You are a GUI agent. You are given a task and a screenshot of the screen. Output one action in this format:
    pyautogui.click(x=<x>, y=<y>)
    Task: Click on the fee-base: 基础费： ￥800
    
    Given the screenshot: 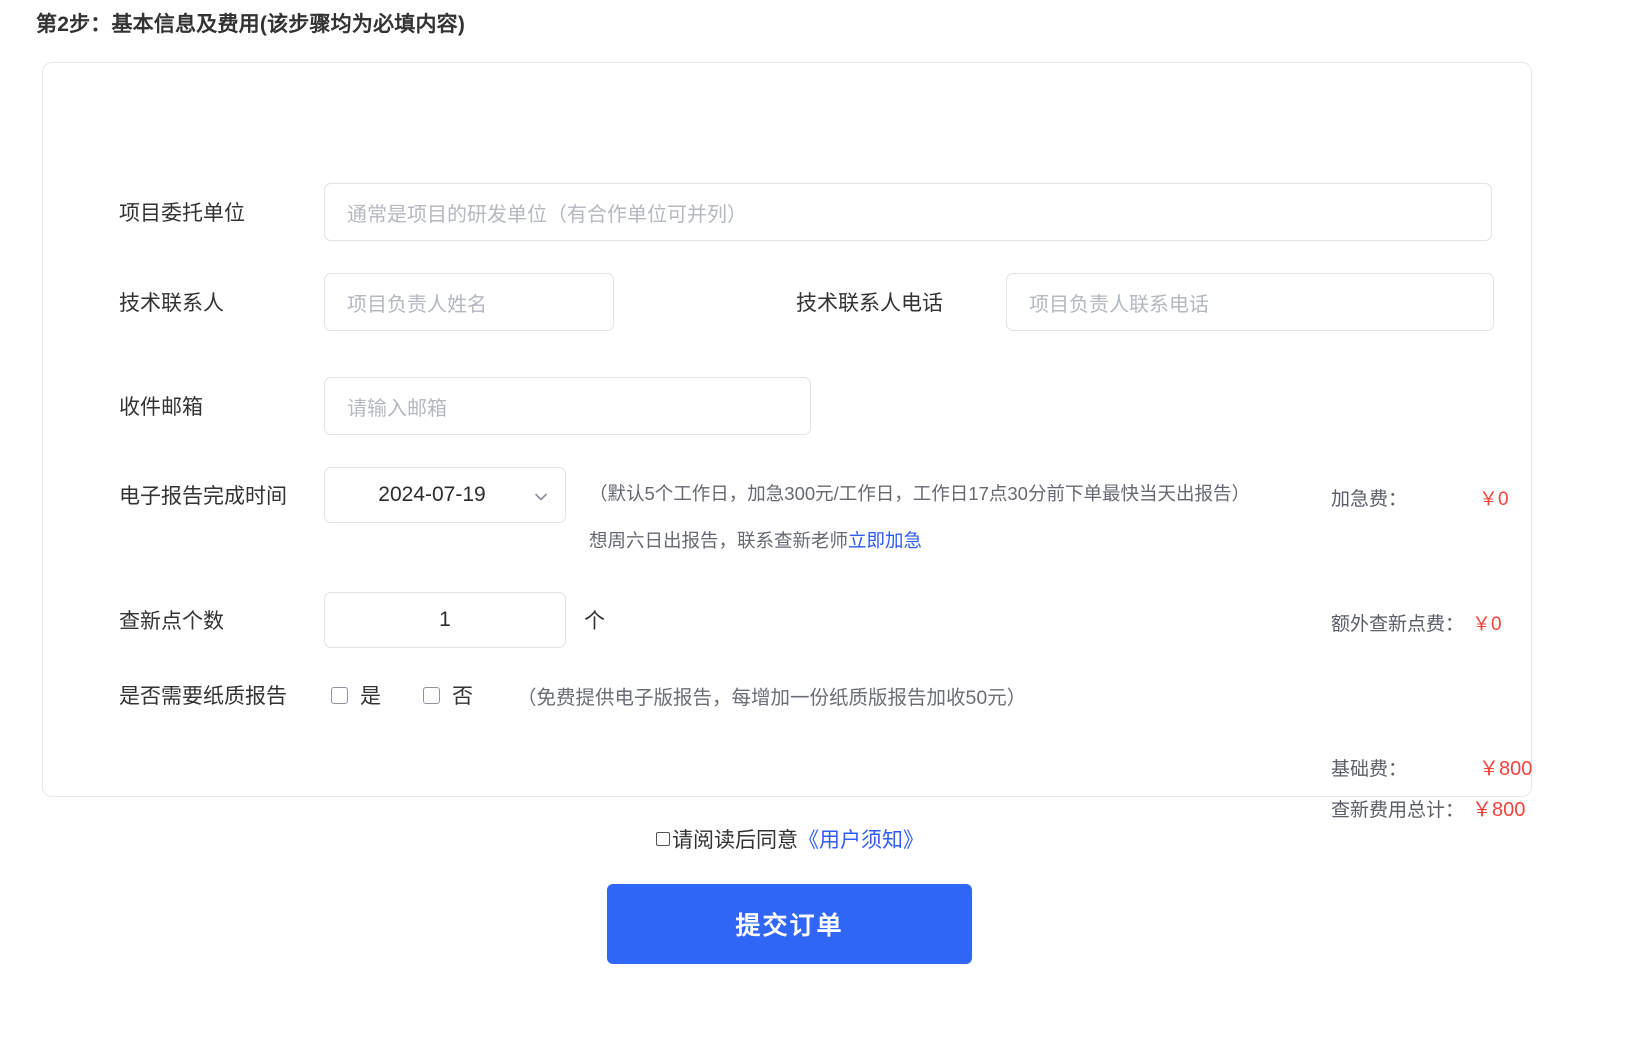 What is the action you would take?
    pyautogui.click(x=1431, y=766)
    